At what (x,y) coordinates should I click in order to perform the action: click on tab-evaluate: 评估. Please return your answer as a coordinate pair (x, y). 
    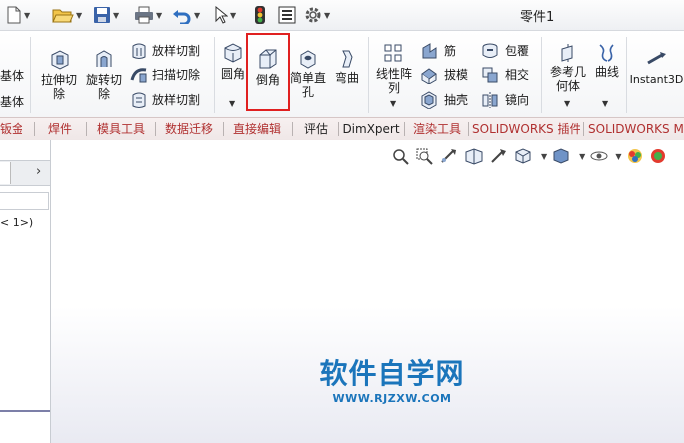
    Looking at the image, I should click on (316, 129).